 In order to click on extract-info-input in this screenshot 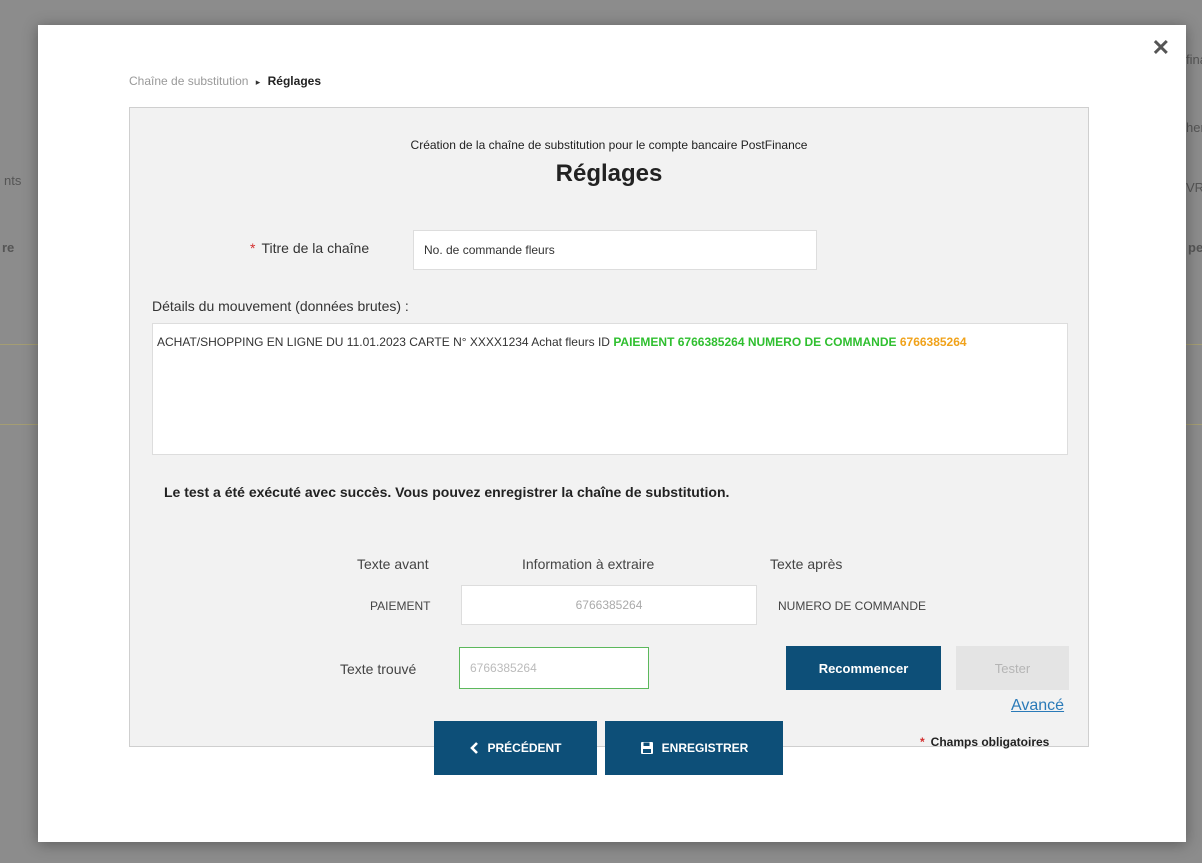, I will do `click(609, 605)`.